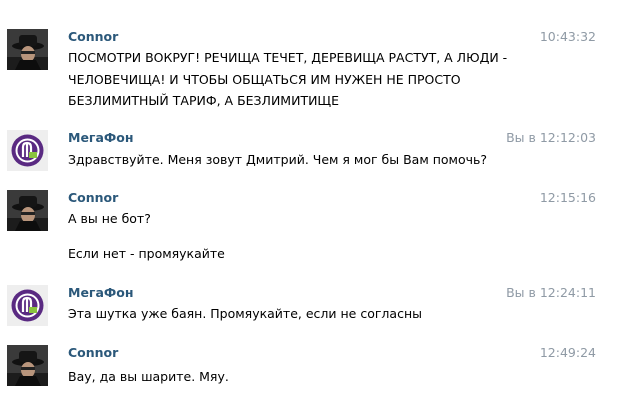  I want to click on message-item: Connor 12:49:24 Вау, да вы шарите. Мяу., so click(310, 367).